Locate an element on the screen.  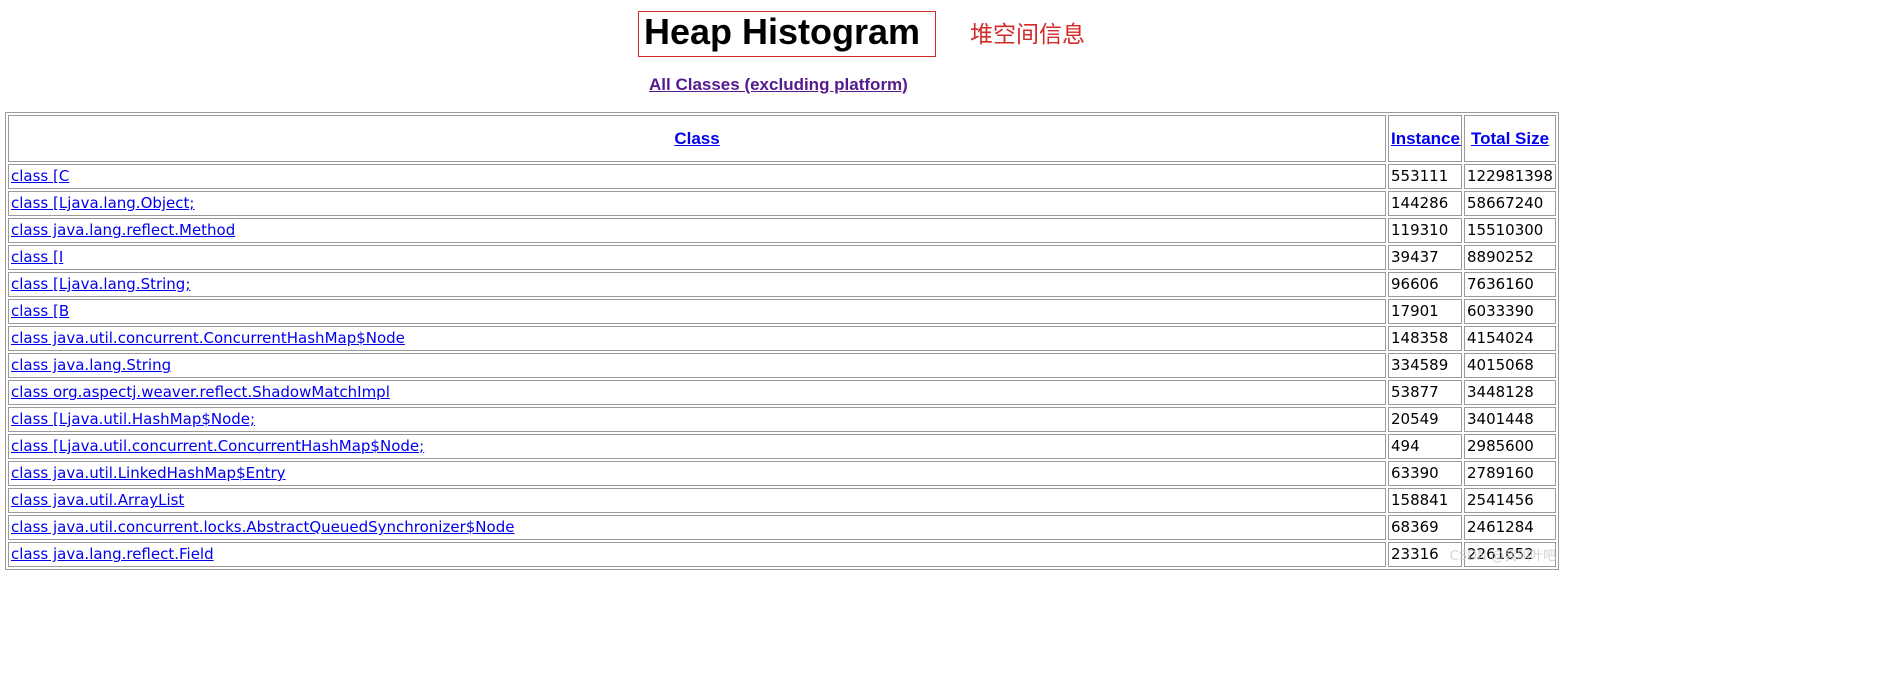
class-cell: class java.util.ArrayList is located at coordinates (697, 500).